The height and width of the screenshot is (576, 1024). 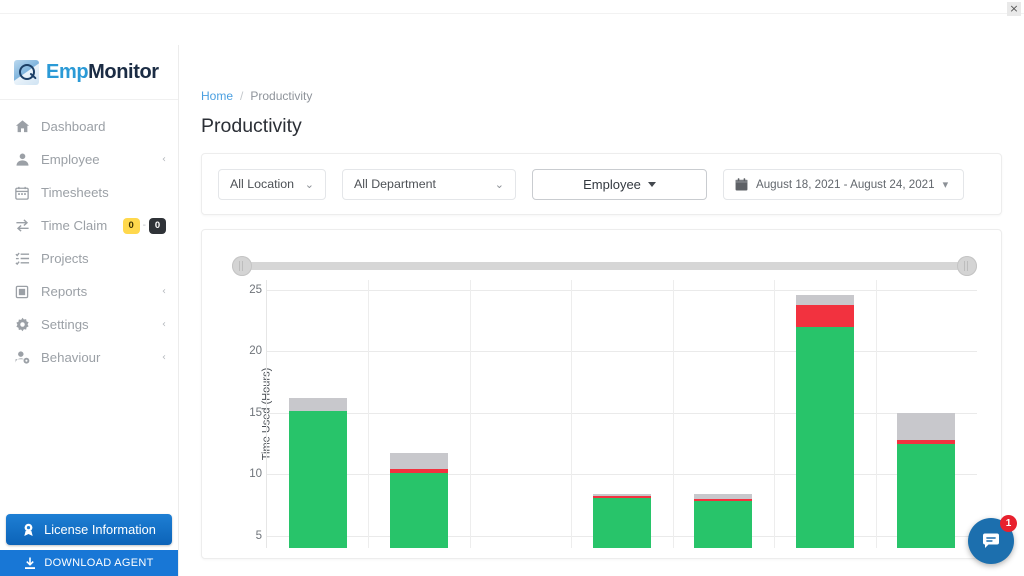 I want to click on license-information-button: License Information, so click(x=89, y=529).